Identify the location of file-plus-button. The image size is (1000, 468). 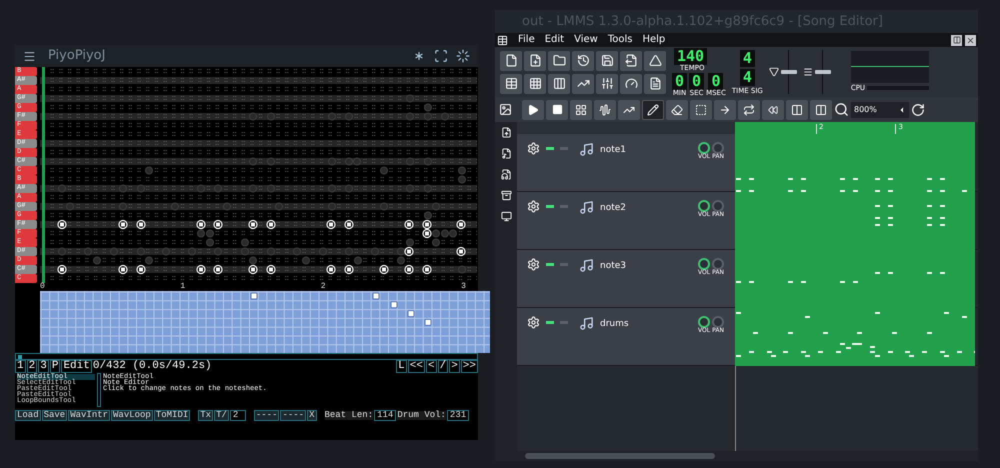
(535, 60).